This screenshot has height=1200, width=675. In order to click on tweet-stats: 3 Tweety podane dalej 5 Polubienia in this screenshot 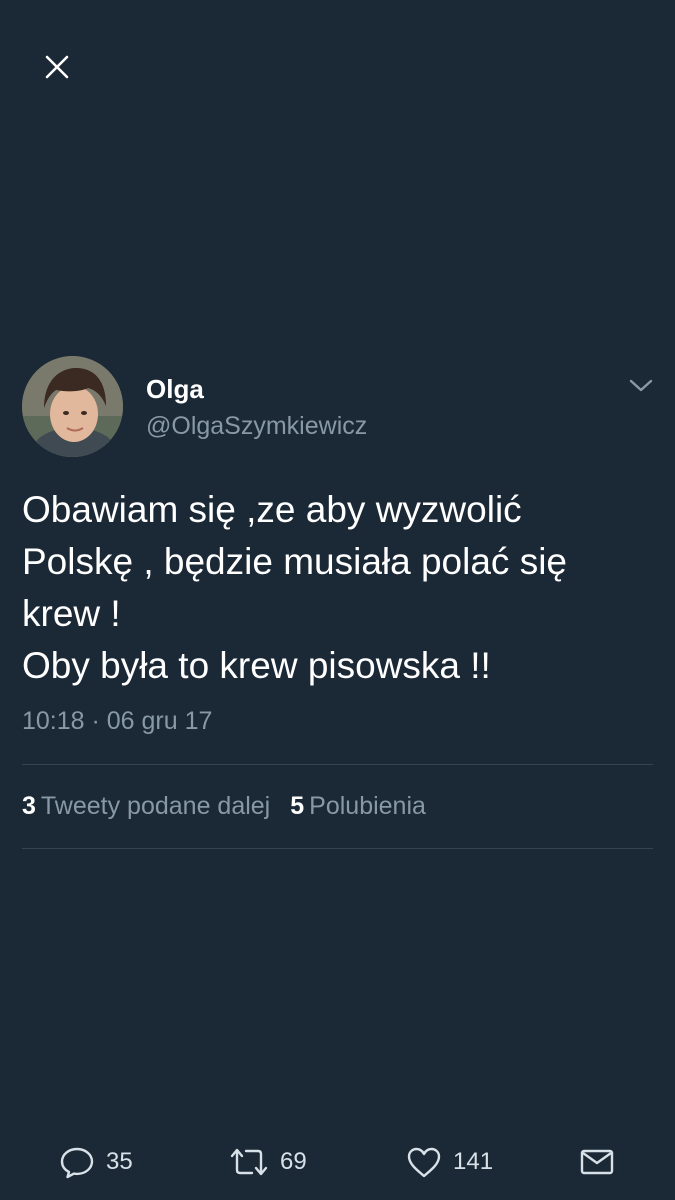, I will do `click(224, 806)`.